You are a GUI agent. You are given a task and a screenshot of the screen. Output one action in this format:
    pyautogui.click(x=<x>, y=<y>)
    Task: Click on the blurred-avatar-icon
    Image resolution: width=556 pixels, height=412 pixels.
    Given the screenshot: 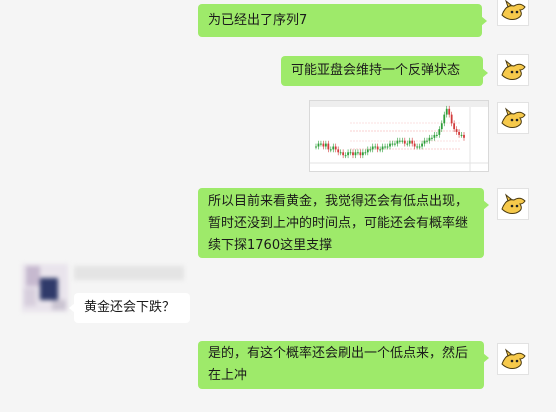 What is the action you would take?
    pyautogui.click(x=45, y=288)
    